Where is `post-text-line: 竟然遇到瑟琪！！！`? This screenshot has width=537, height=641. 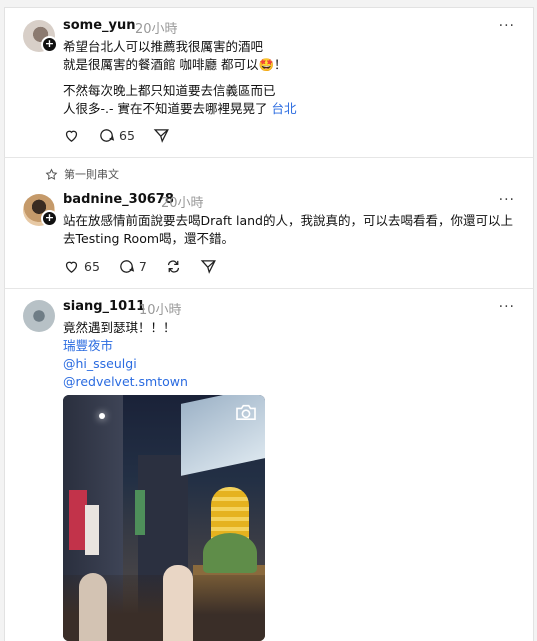
post-text-line: 竟然遇到瑟琪！！！ is located at coordinates (119, 327).